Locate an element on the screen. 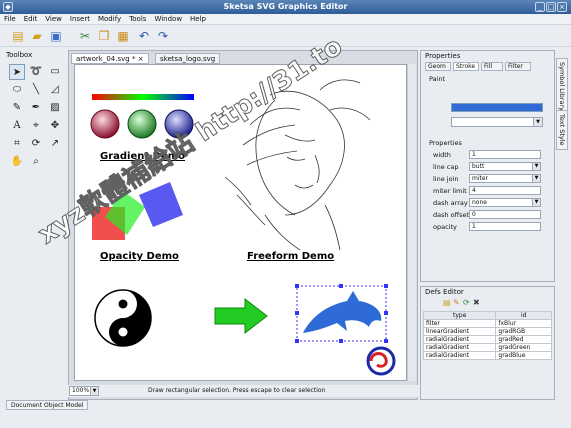 This screenshot has width=571, height=428. dolphin-shape is located at coordinates (342, 312).